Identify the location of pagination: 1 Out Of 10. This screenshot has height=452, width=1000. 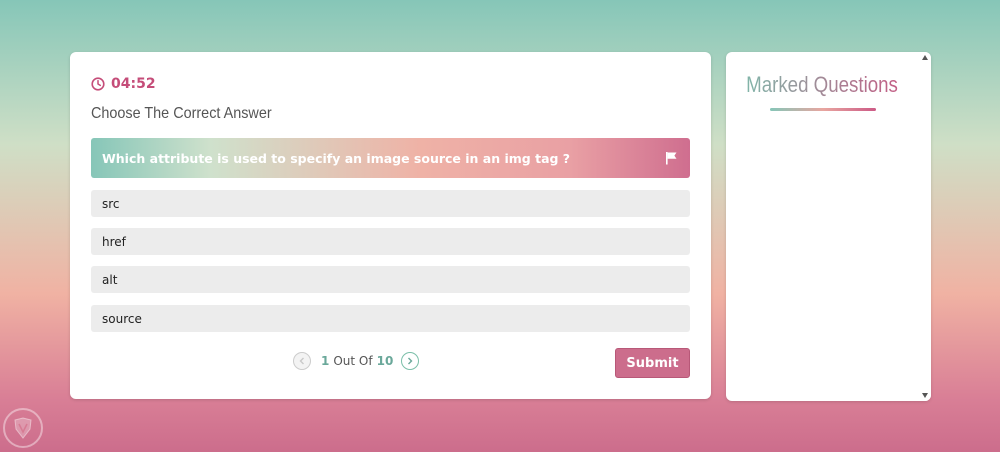
(356, 361).